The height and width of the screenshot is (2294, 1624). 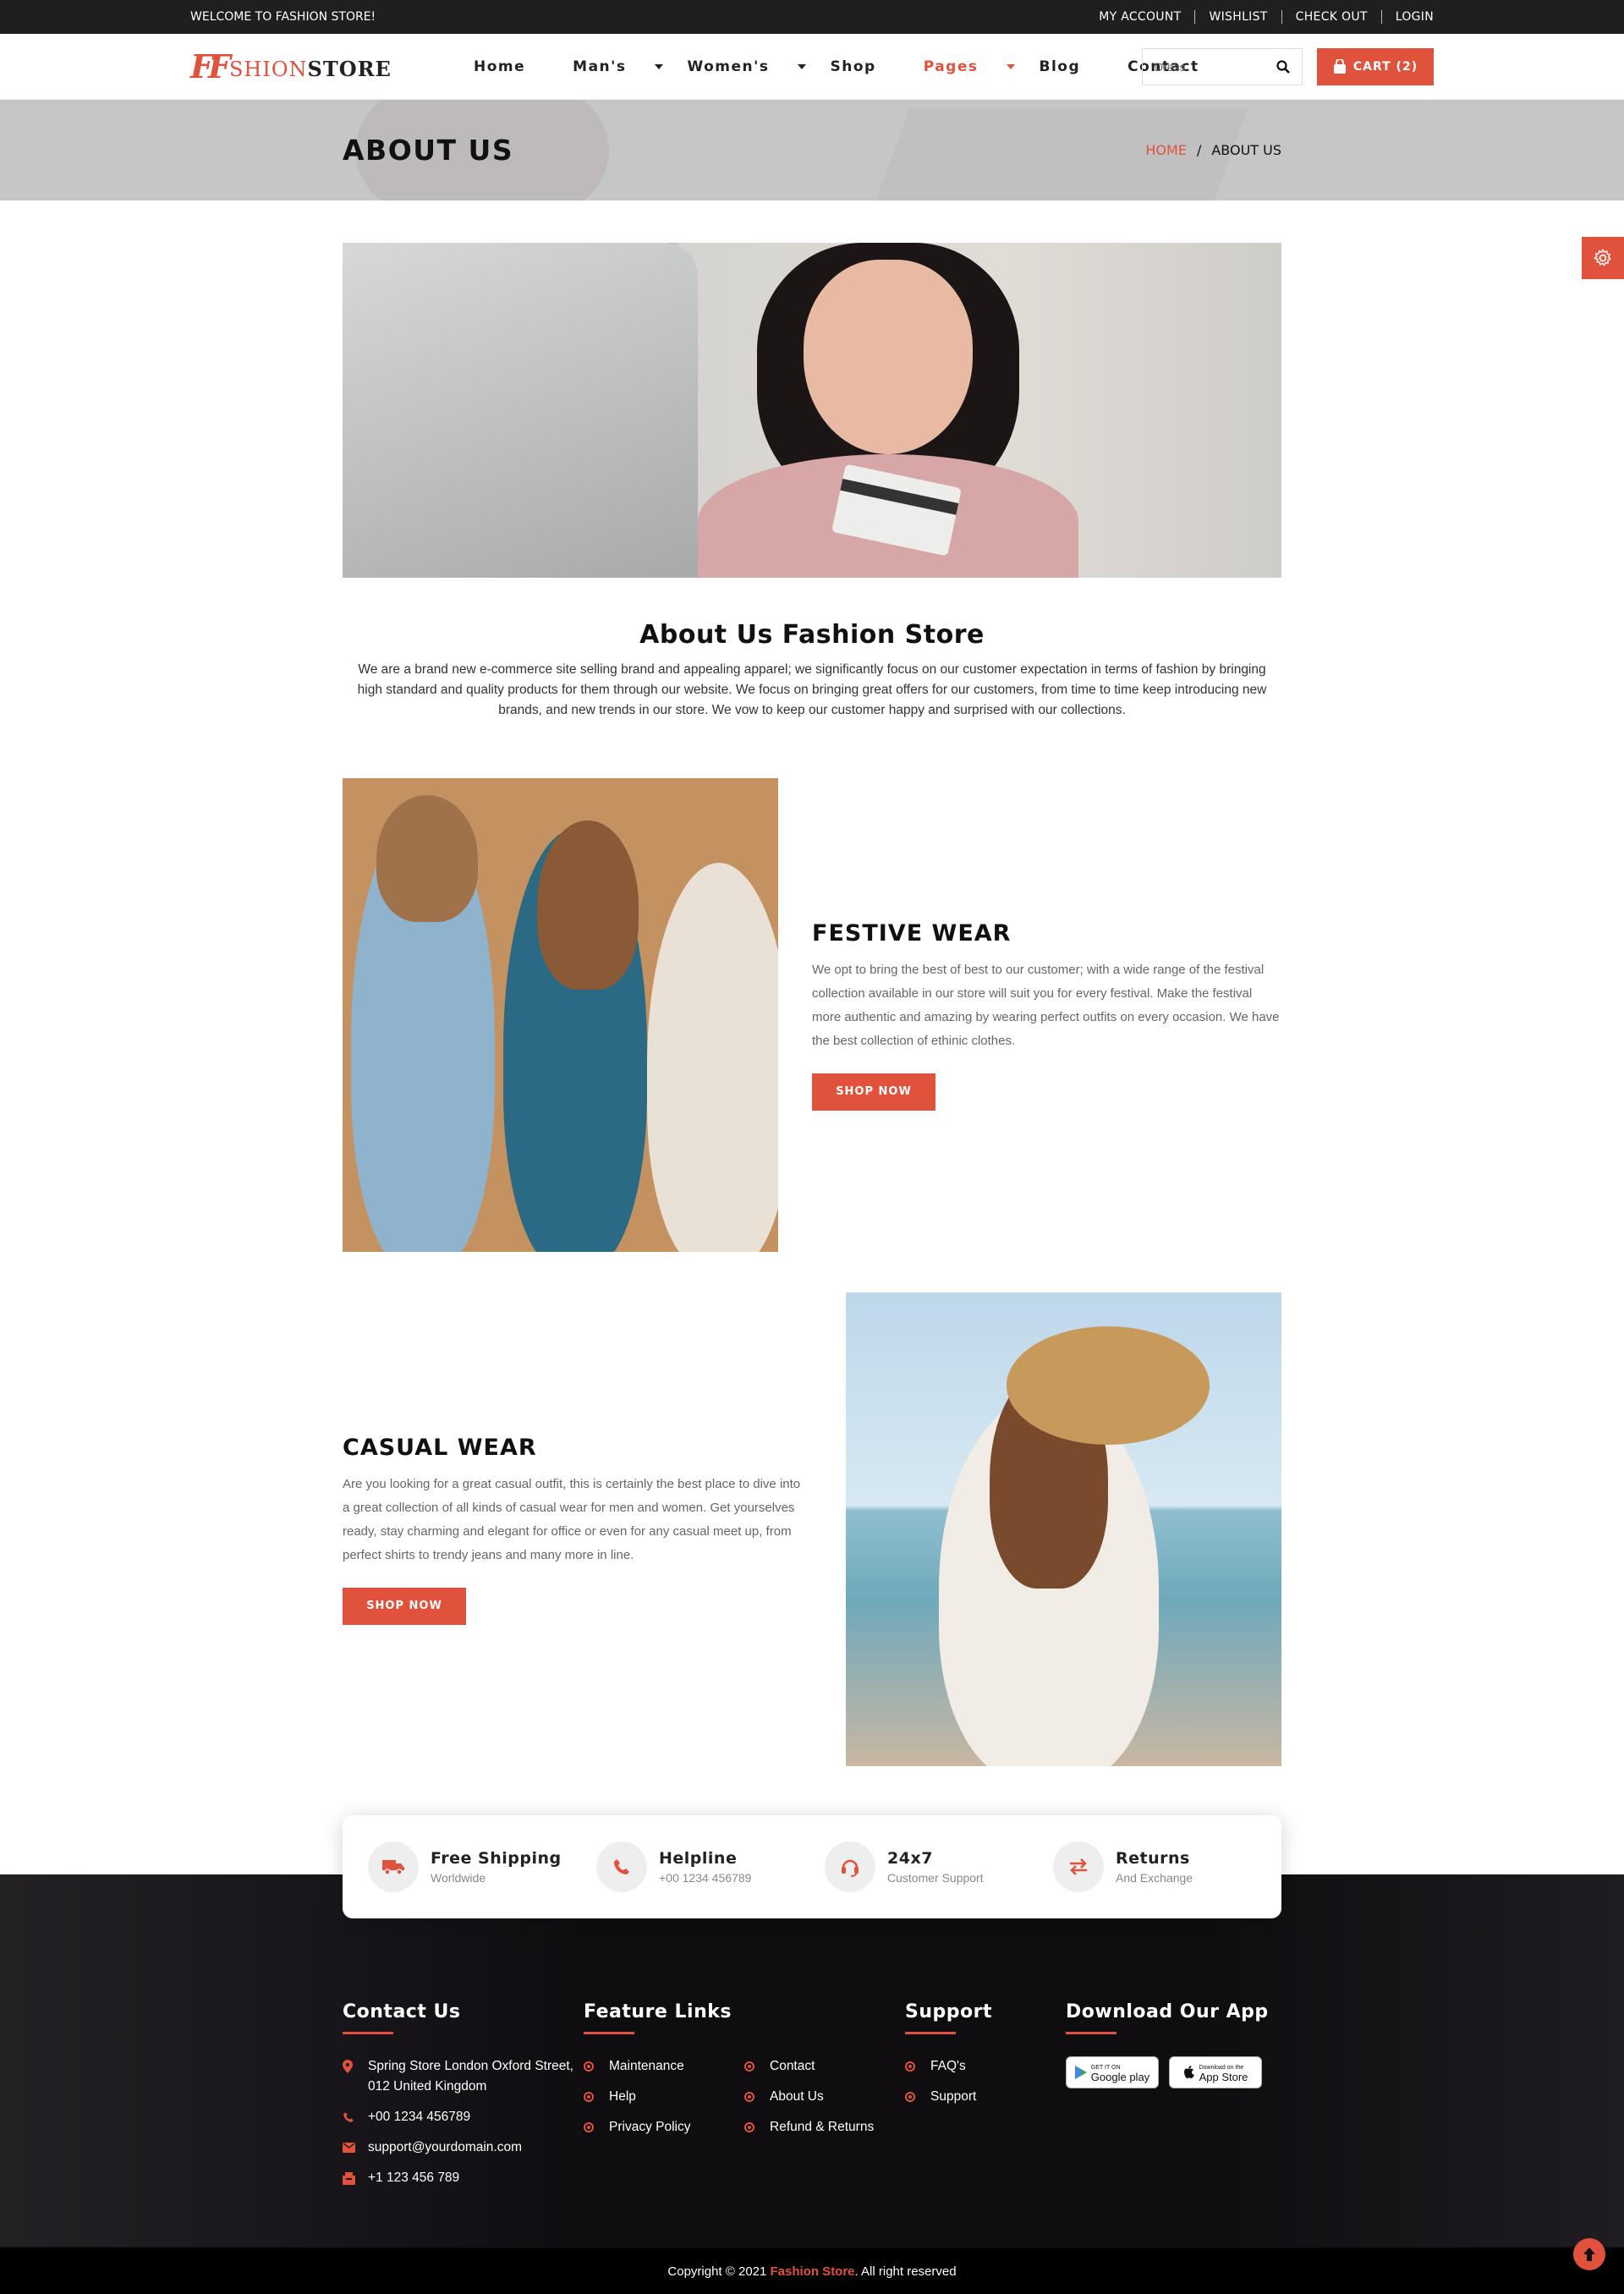 I want to click on exchange-icon, so click(x=1079, y=1866).